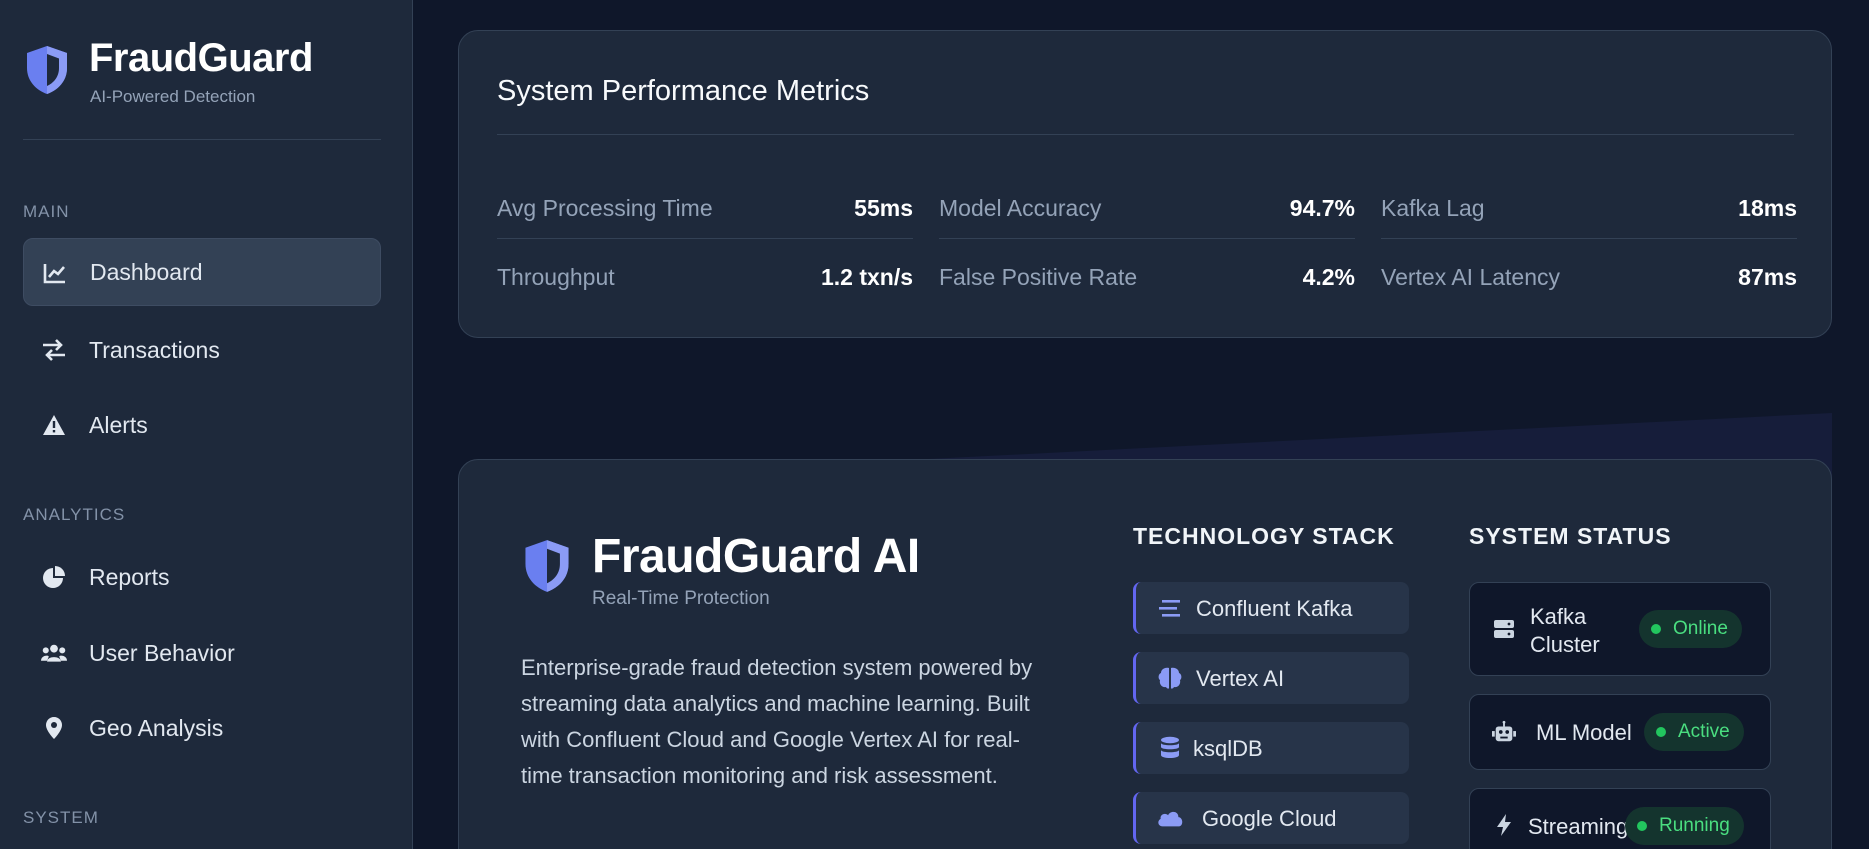  What do you see at coordinates (118, 424) in the screenshot?
I see `sidebar-item-label: Alerts` at bounding box center [118, 424].